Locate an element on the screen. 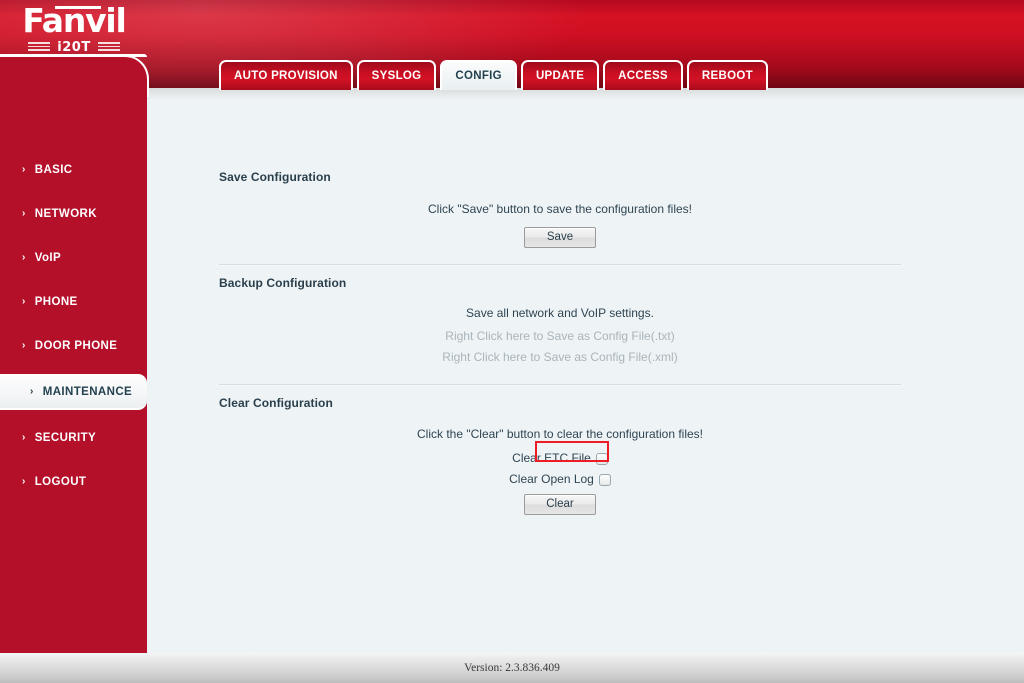 Image resolution: width=1024 pixels, height=683 pixels. sidebar-item-door-phone: › DOOR PHONE is located at coordinates (73, 346).